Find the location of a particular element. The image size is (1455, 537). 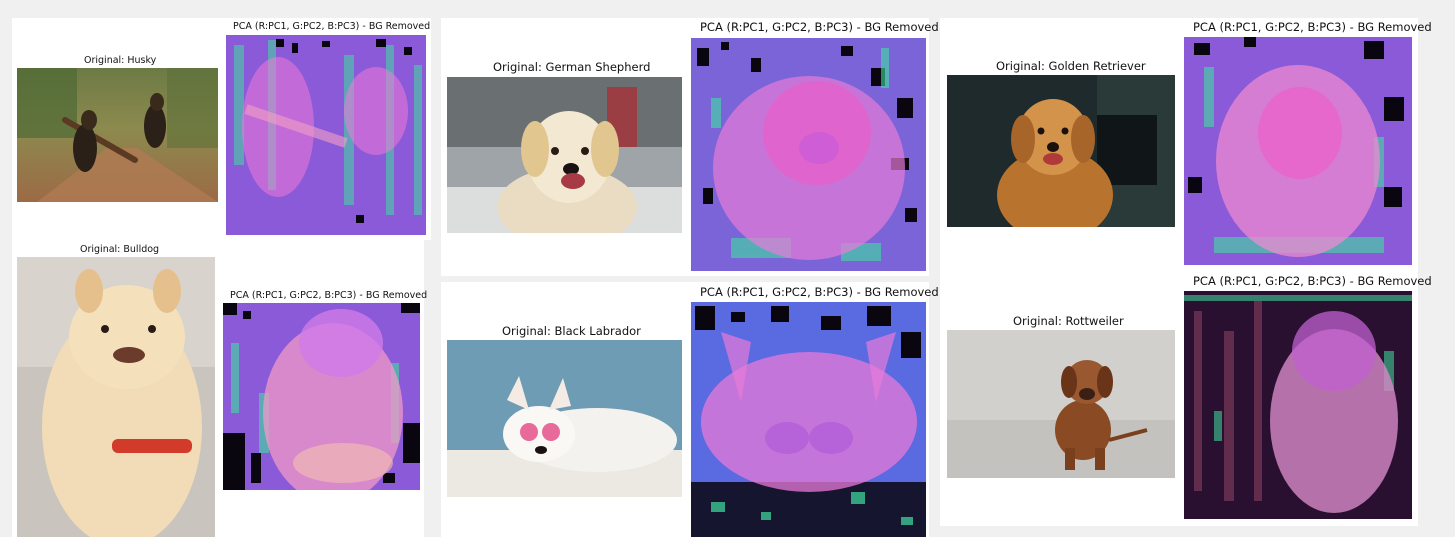

pca-image-bulldog is located at coordinates (321, 396).